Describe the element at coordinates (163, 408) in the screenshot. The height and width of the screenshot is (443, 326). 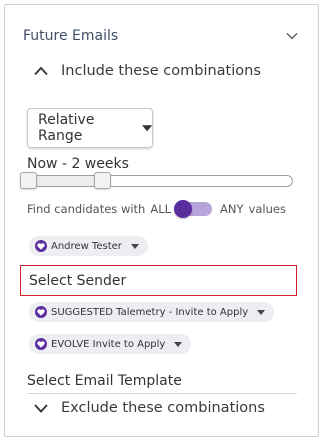
I see `exclude-combinations-label: Exclude these combinations` at that location.